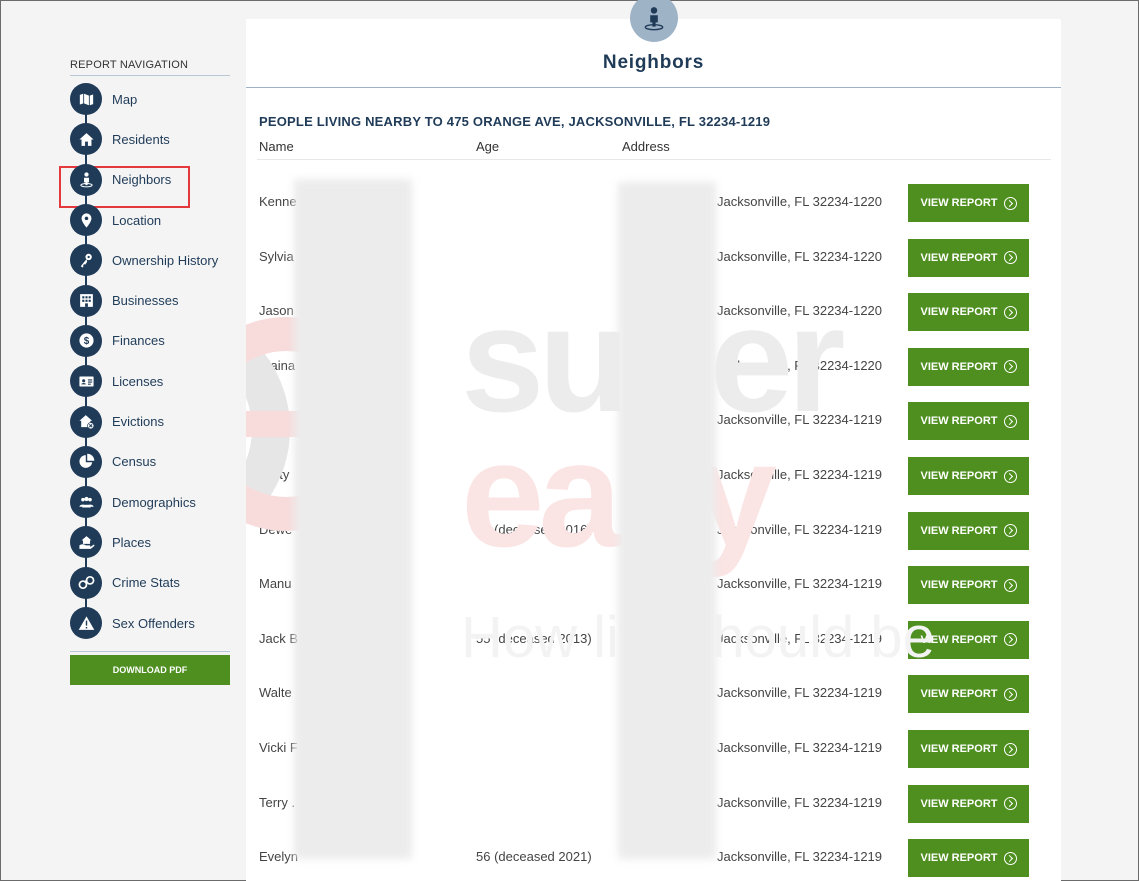  Describe the element at coordinates (150, 652) in the screenshot. I see `divider` at that location.